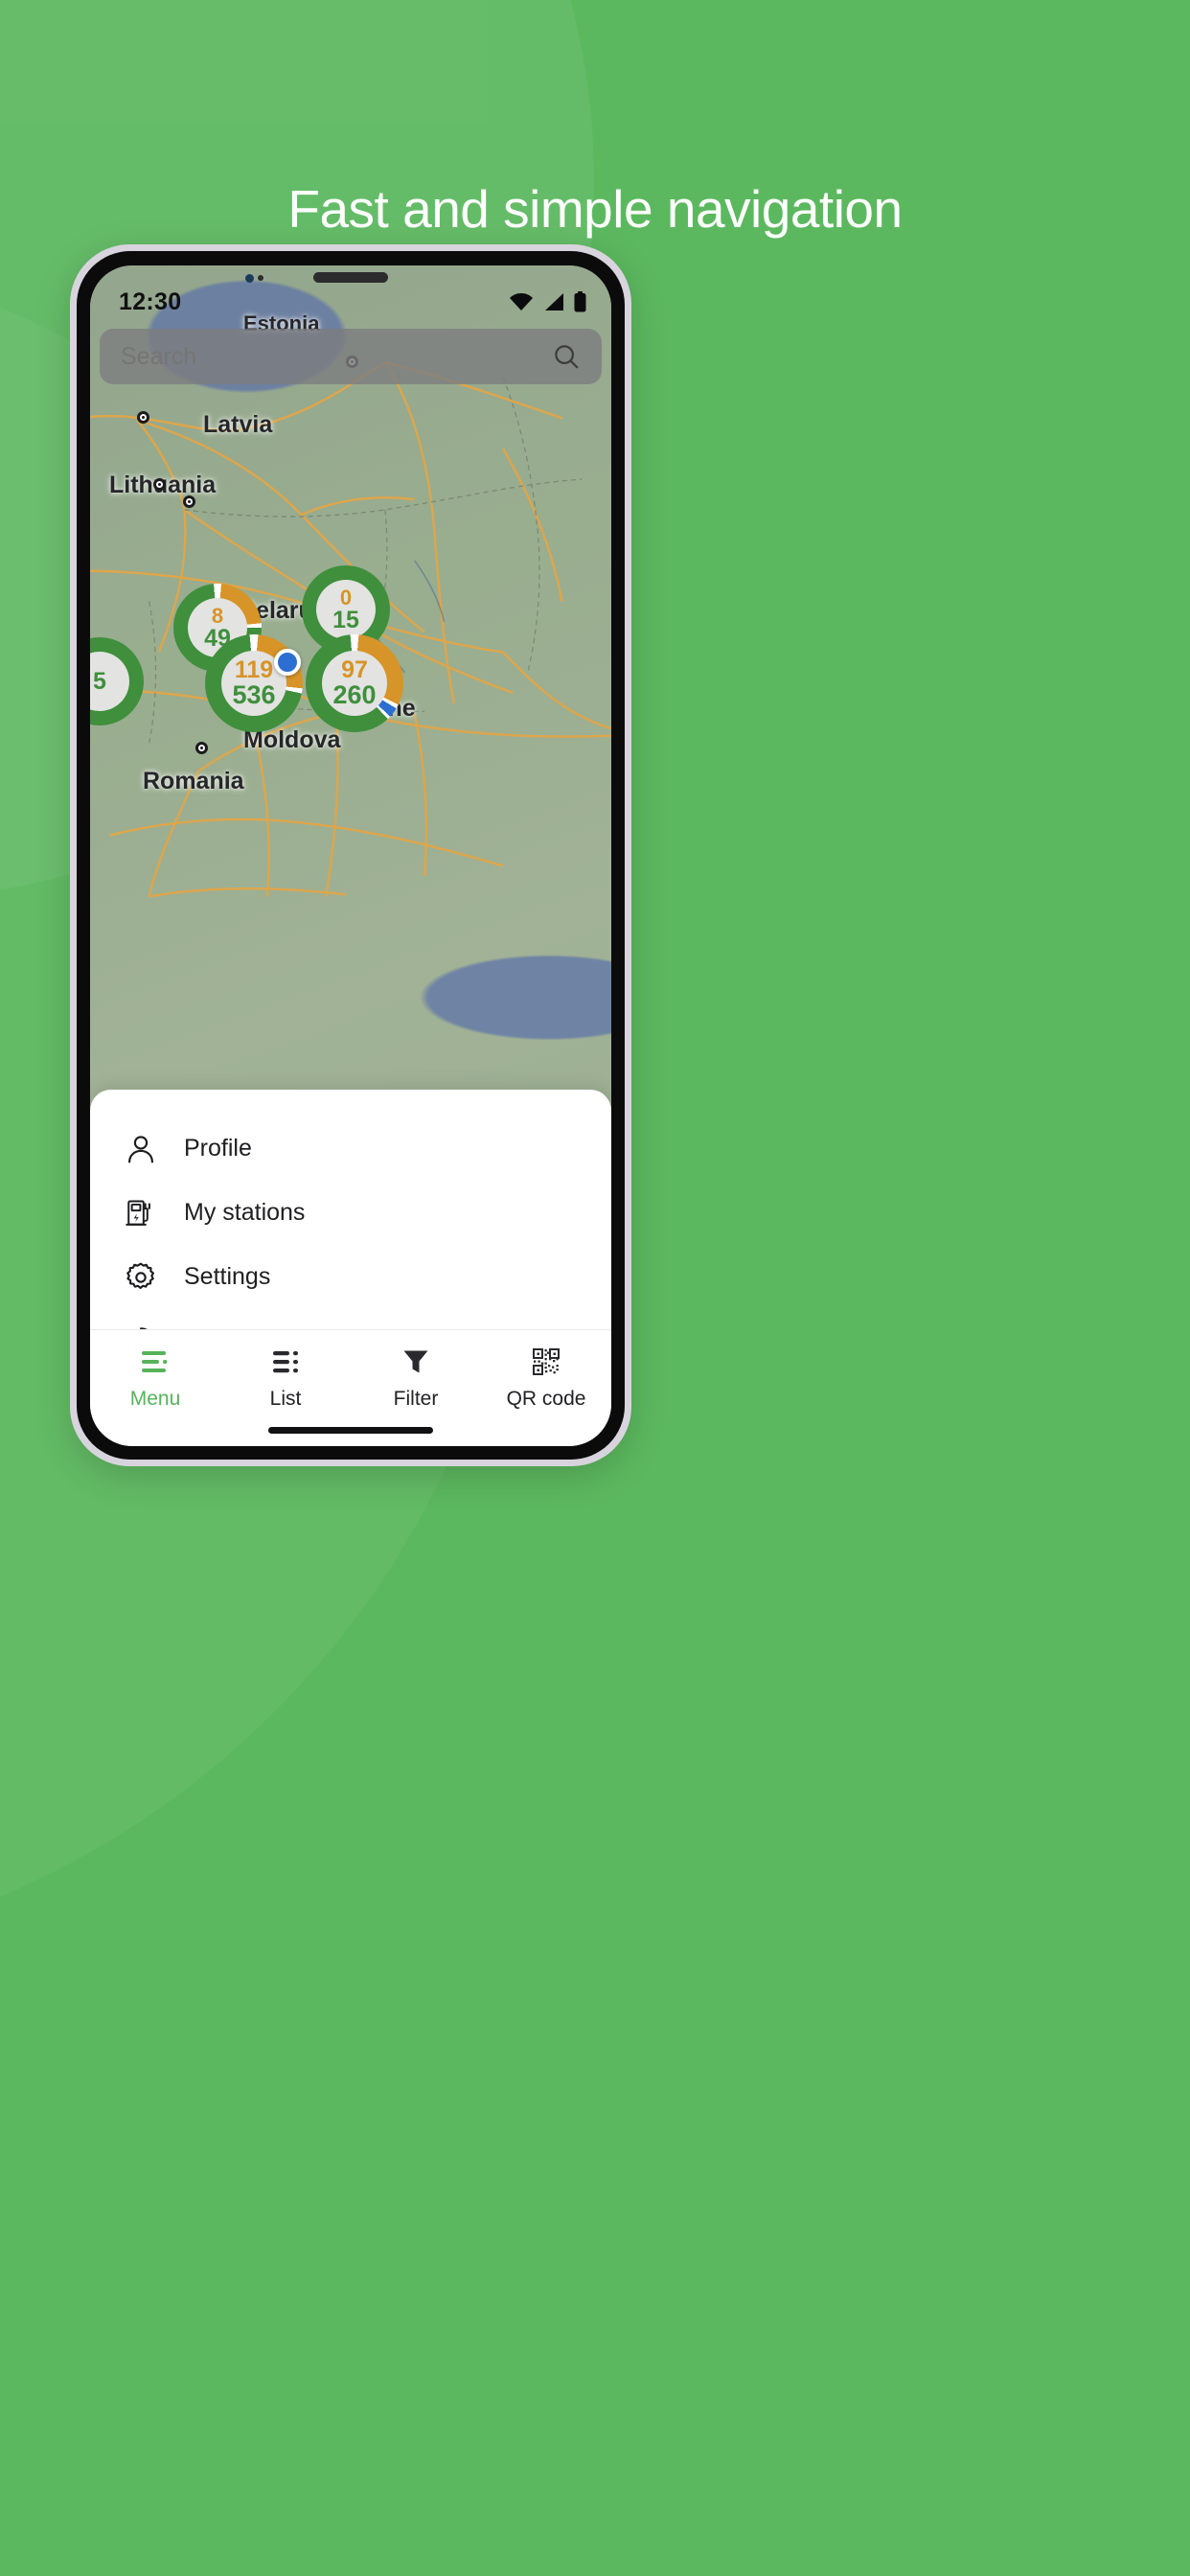 The height and width of the screenshot is (2576, 1190). What do you see at coordinates (254, 694) in the screenshot?
I see `cluster-total-count: 536` at bounding box center [254, 694].